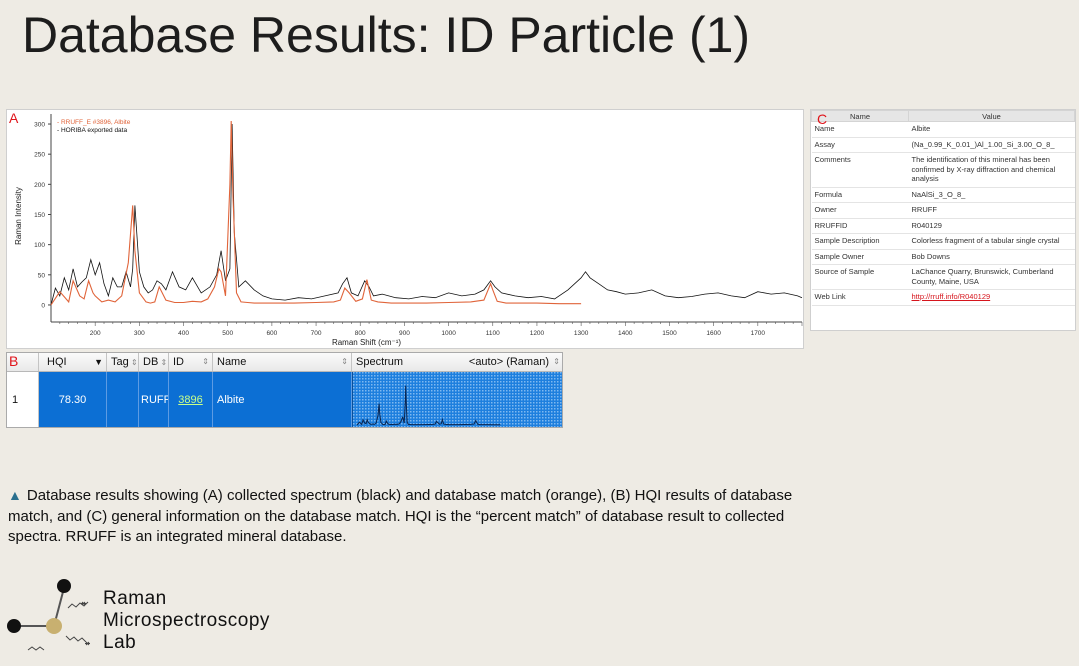 The width and height of the screenshot is (1079, 666). I want to click on spectrum-thumbnail-cell, so click(457, 399).